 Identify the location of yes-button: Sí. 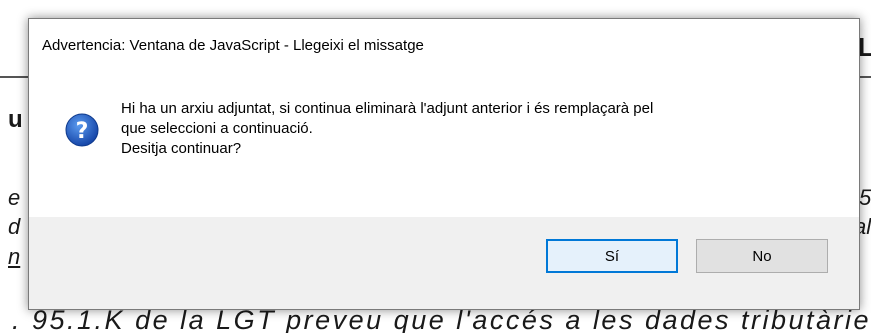
(612, 256).